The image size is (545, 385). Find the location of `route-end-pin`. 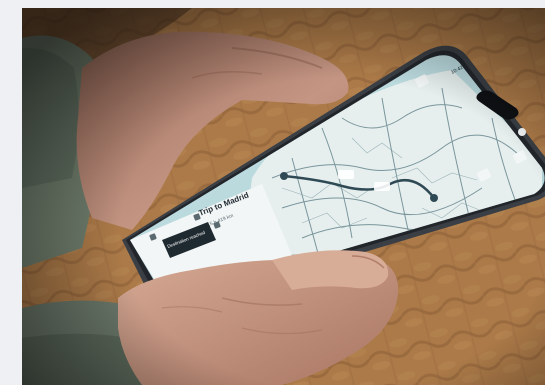

route-end-pin is located at coordinates (434, 198).